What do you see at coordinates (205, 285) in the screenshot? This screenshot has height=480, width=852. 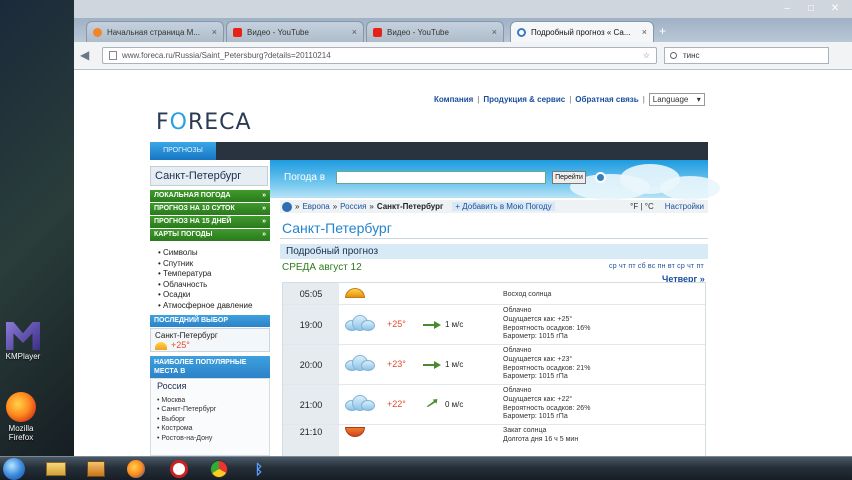 I see `sublink-cloudiness: • Облачность` at bounding box center [205, 285].